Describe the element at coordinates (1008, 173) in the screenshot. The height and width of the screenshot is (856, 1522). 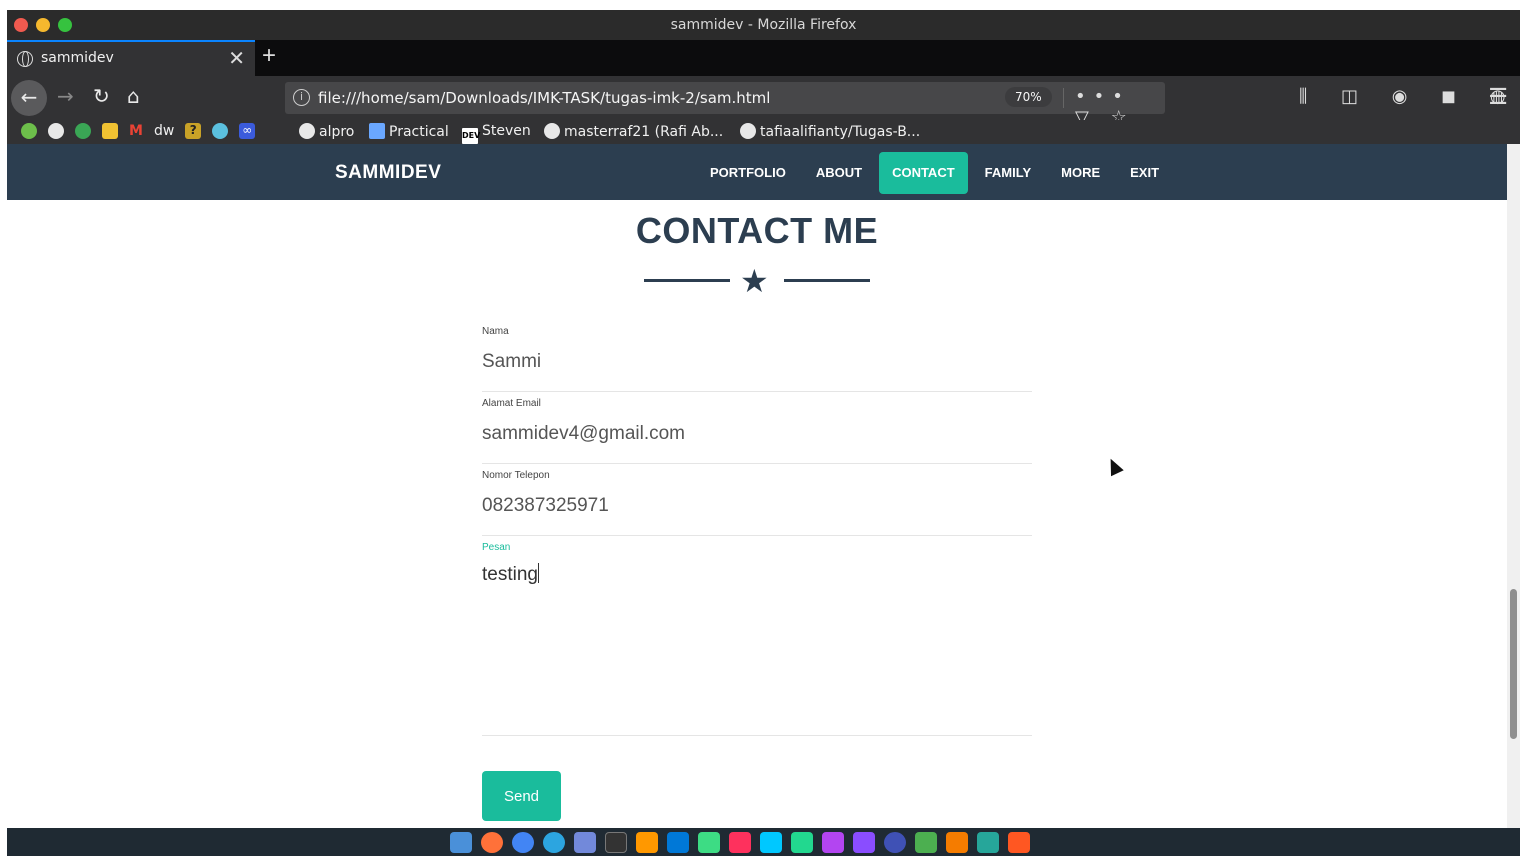
I see `menu-family: FAMILY` at that location.